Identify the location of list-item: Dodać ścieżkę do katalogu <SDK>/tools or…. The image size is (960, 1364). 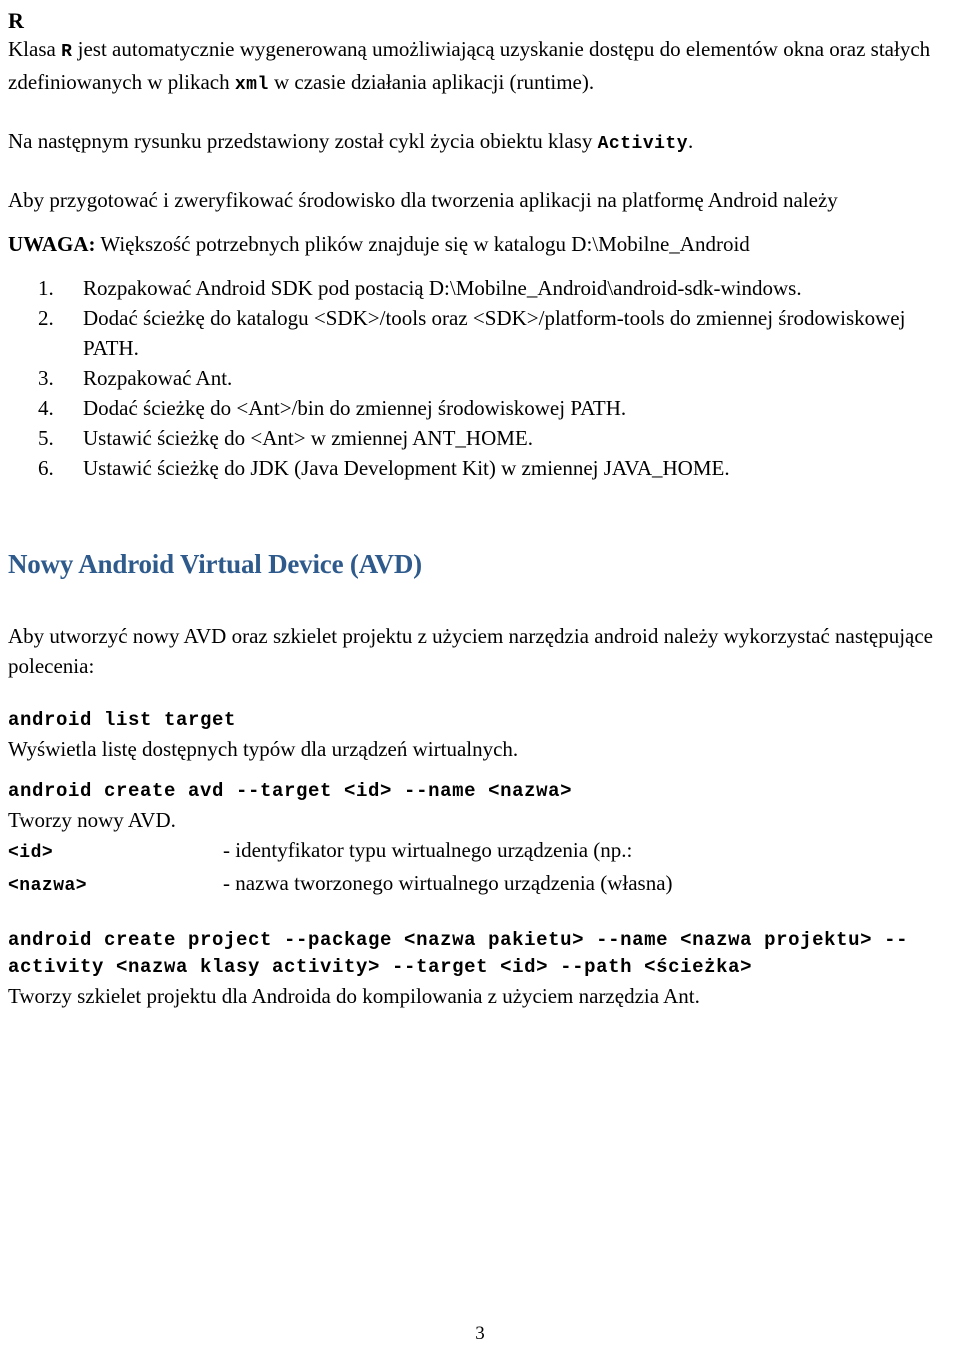
(472, 331).